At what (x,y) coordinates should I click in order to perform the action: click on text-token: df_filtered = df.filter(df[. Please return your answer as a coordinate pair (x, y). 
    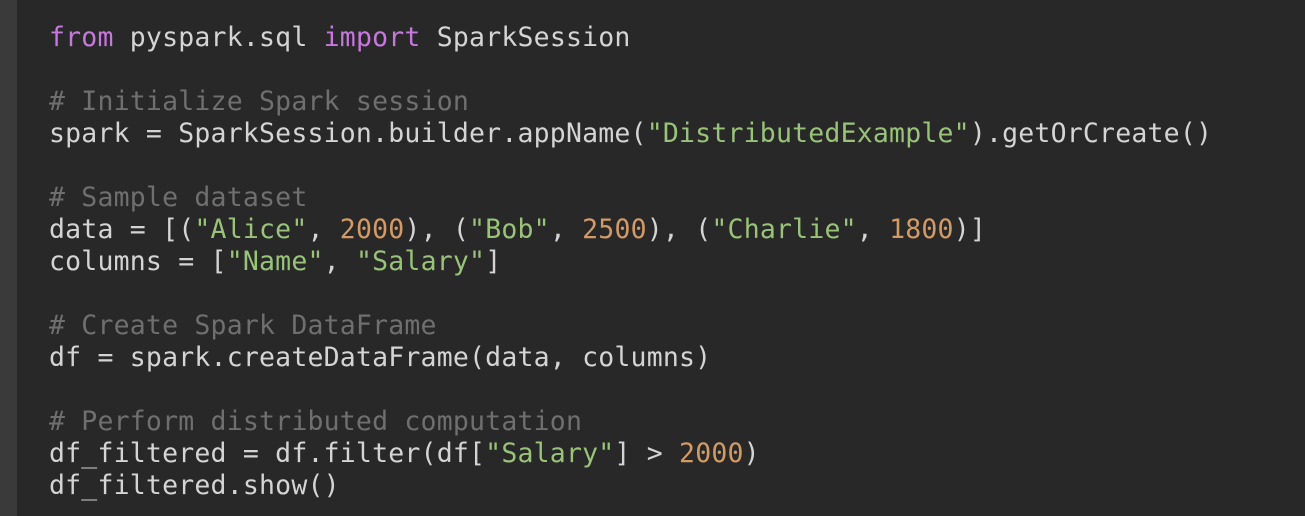
    Looking at the image, I should click on (267, 453).